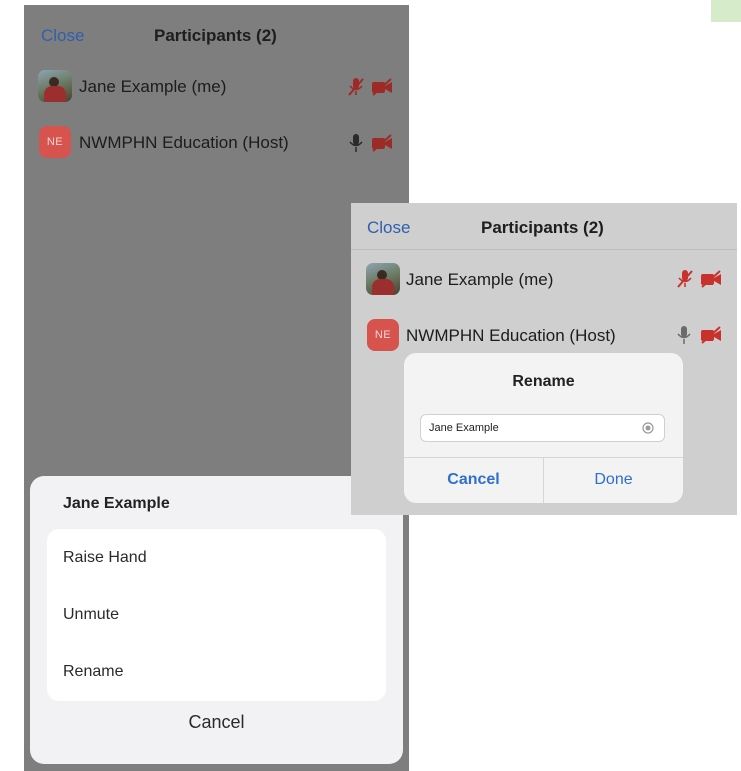 Image resolution: width=741 pixels, height=771 pixels. I want to click on corner-accent, so click(726, 11).